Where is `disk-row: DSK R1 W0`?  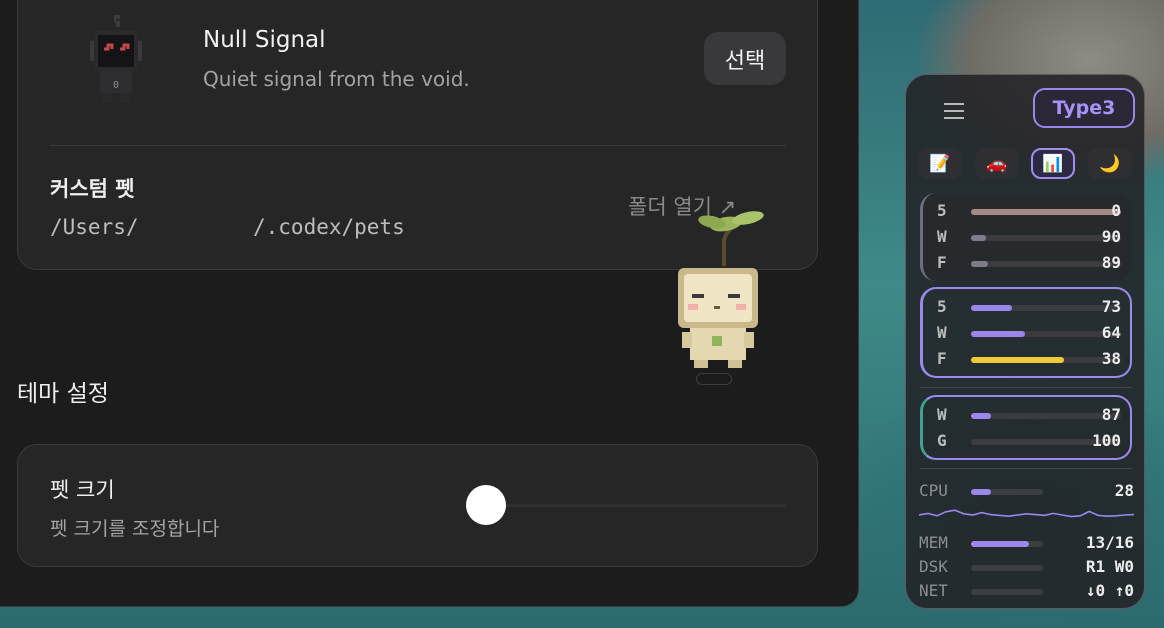 disk-row: DSK R1 W0 is located at coordinates (1026, 566).